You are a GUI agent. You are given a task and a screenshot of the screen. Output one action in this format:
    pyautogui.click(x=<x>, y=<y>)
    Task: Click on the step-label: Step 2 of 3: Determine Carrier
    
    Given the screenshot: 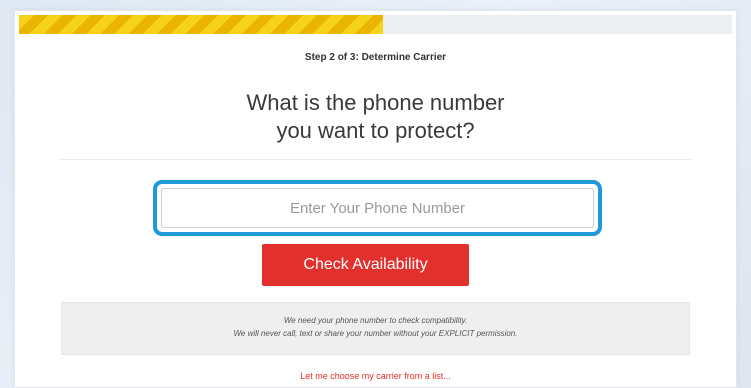 What is the action you would take?
    pyautogui.click(x=375, y=57)
    